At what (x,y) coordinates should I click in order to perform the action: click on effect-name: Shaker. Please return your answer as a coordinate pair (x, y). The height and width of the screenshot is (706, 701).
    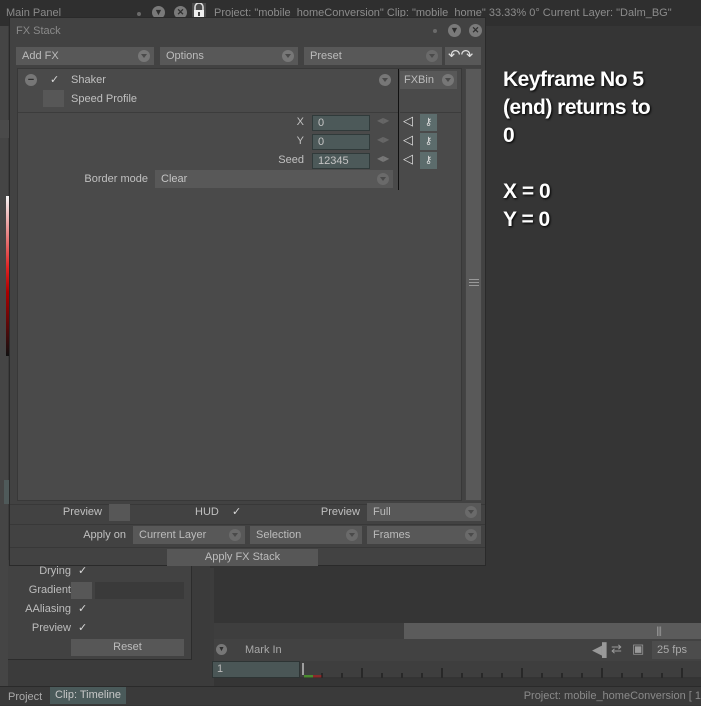
    Looking at the image, I should click on (88, 80).